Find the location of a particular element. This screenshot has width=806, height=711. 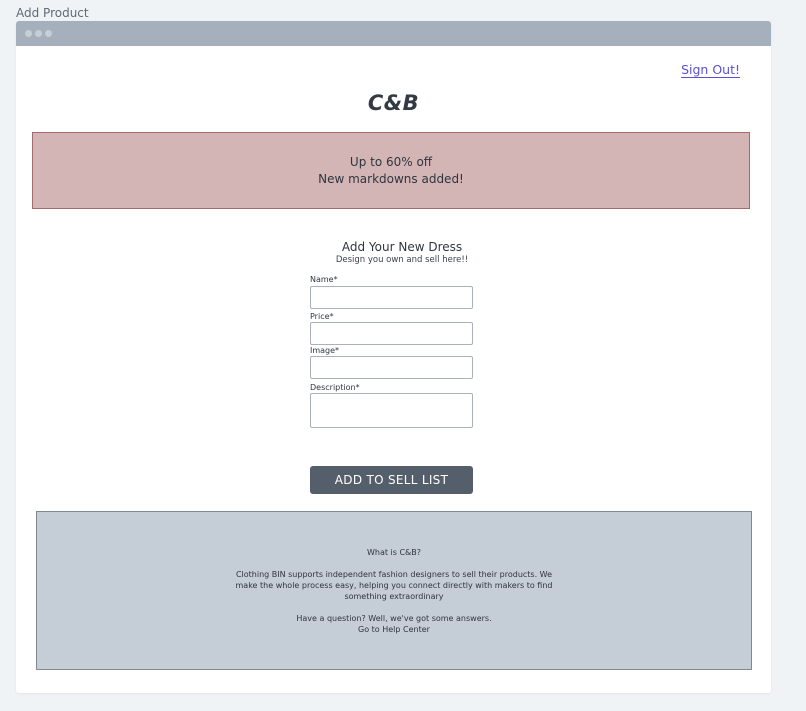

description-label: Description* is located at coordinates (335, 387).